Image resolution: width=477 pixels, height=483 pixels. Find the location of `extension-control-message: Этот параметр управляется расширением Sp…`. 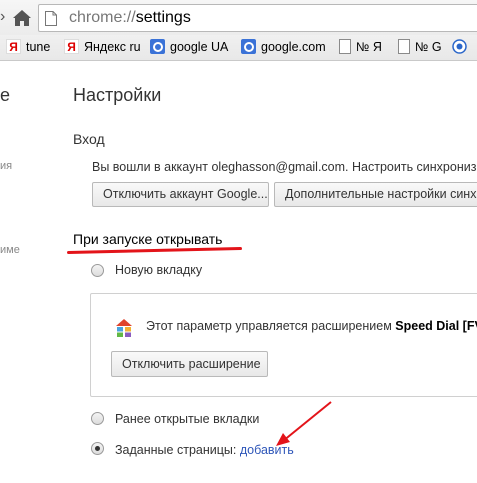

extension-control-message: Этот параметр управляется расширением Sp… is located at coordinates (311, 326).